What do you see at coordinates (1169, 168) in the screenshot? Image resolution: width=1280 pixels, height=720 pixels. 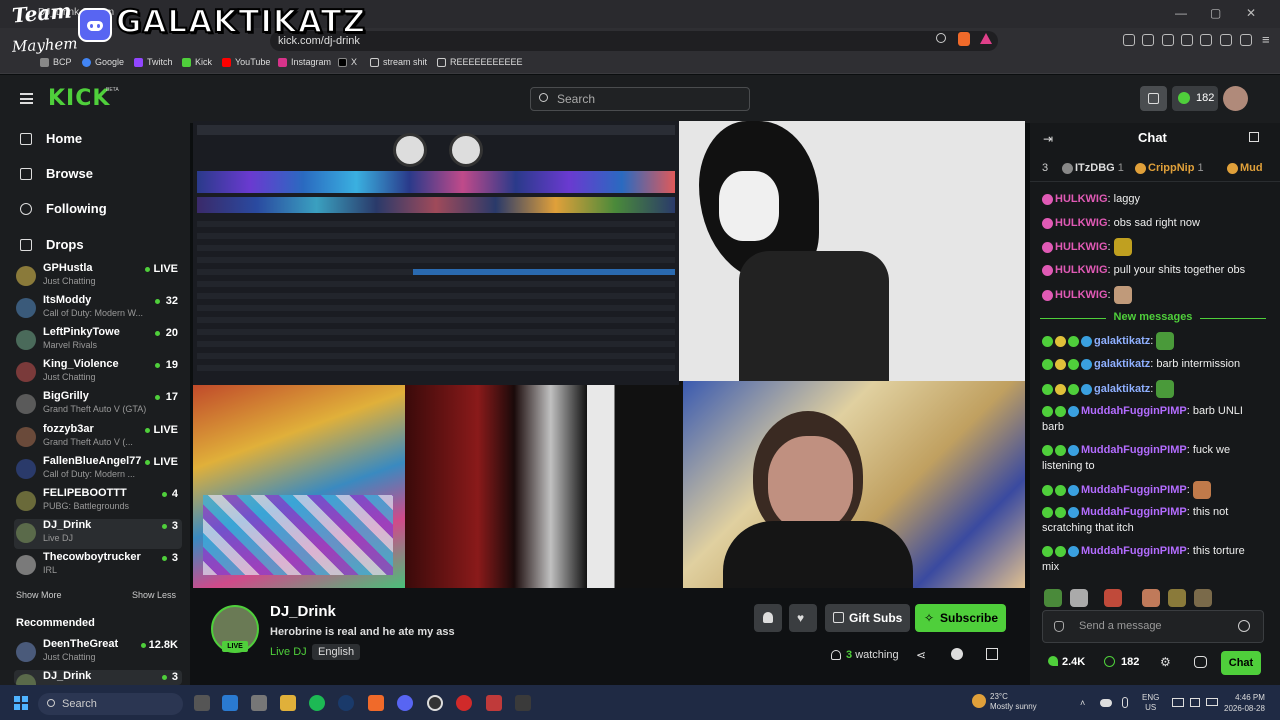 I see `gifter-2: CrippNip 1` at bounding box center [1169, 168].